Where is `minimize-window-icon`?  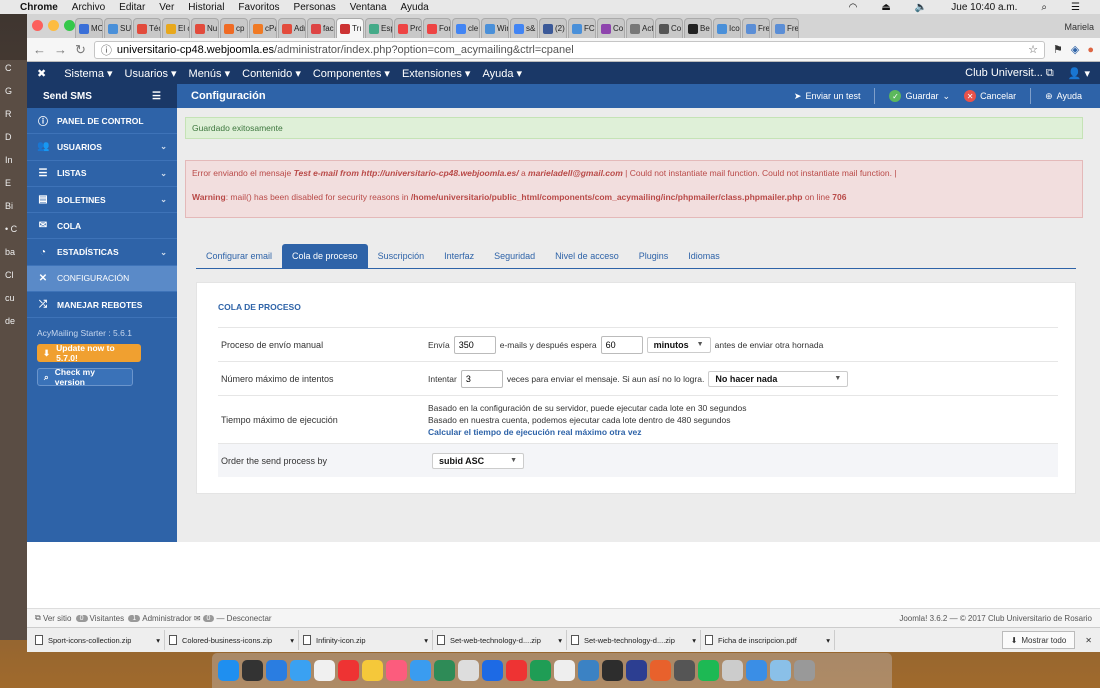 minimize-window-icon is located at coordinates (53, 25).